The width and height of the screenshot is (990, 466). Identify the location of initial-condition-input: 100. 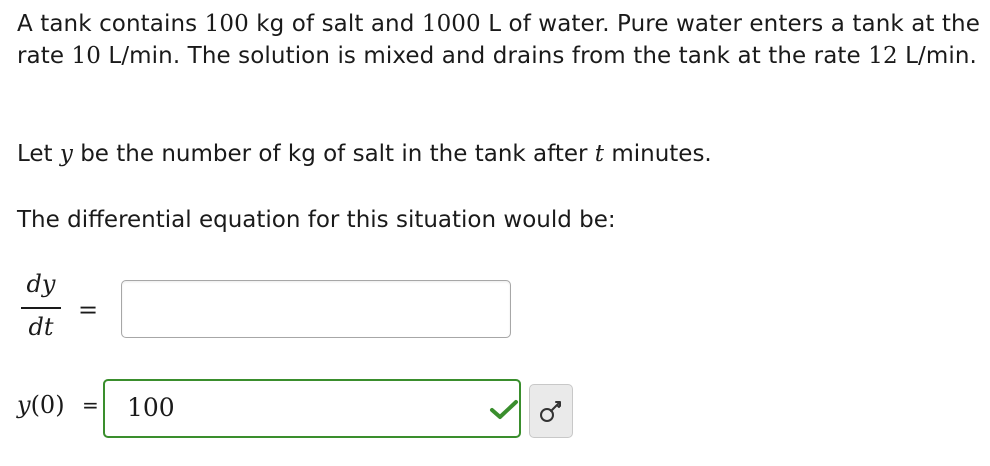
(312, 408).